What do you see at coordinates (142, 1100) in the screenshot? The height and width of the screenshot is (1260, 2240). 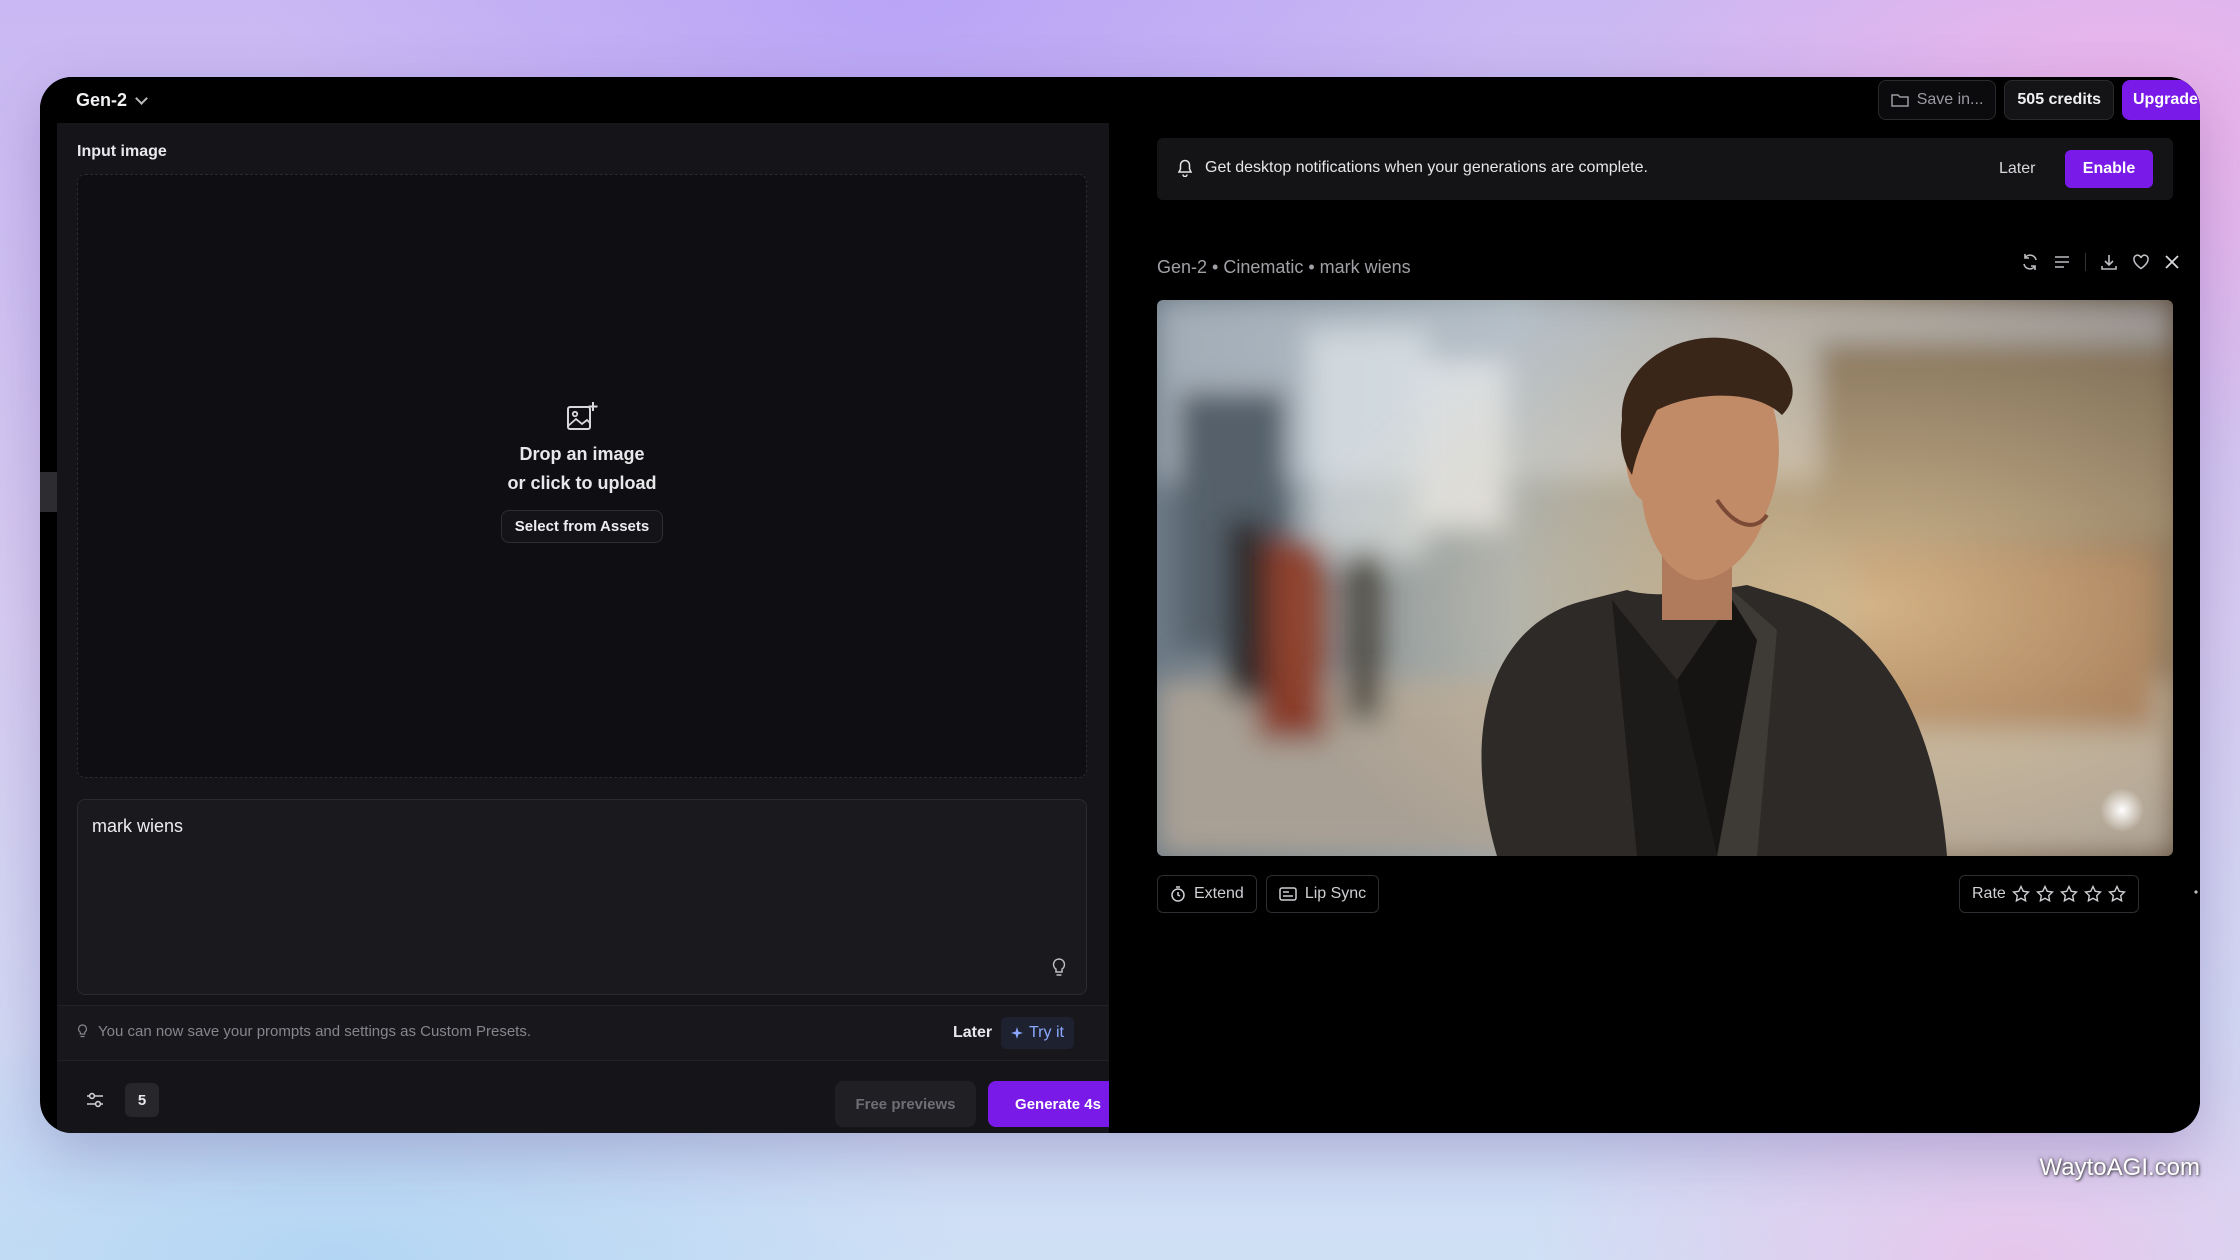 I see `duration-button: 5` at bounding box center [142, 1100].